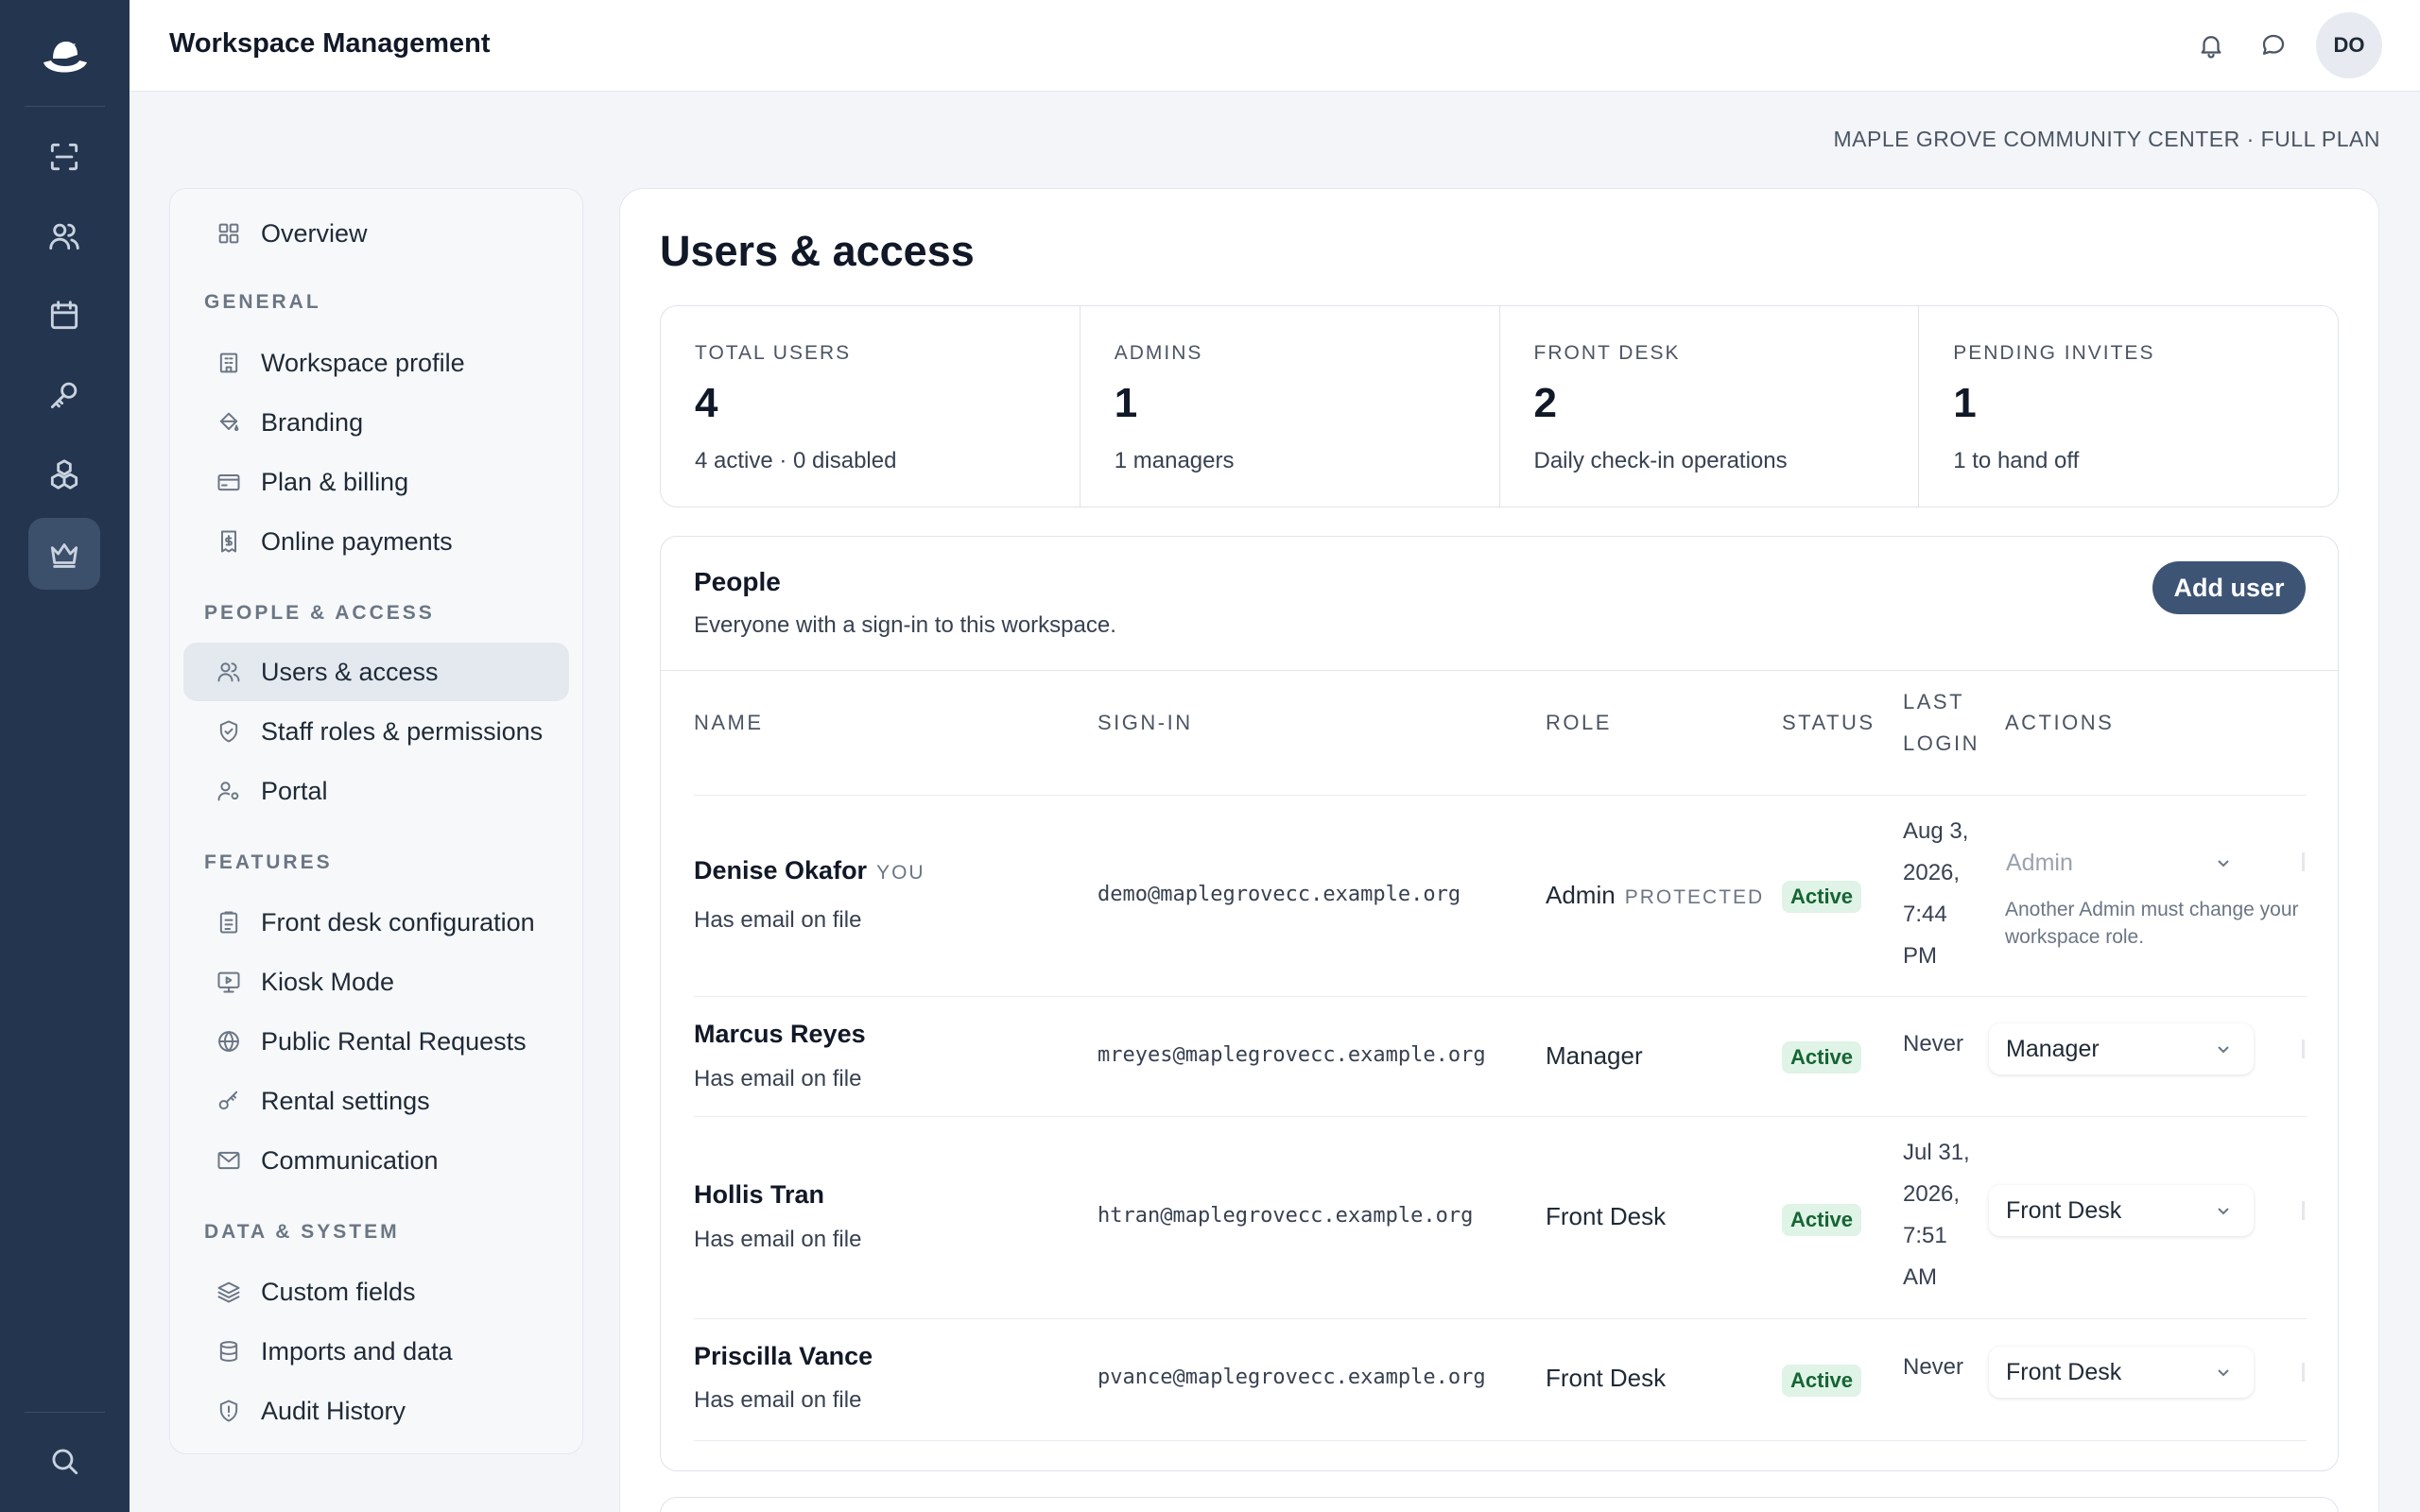 This screenshot has height=1512, width=2420. What do you see at coordinates (376, 233) in the screenshot?
I see `nav-item-overview: Overview` at bounding box center [376, 233].